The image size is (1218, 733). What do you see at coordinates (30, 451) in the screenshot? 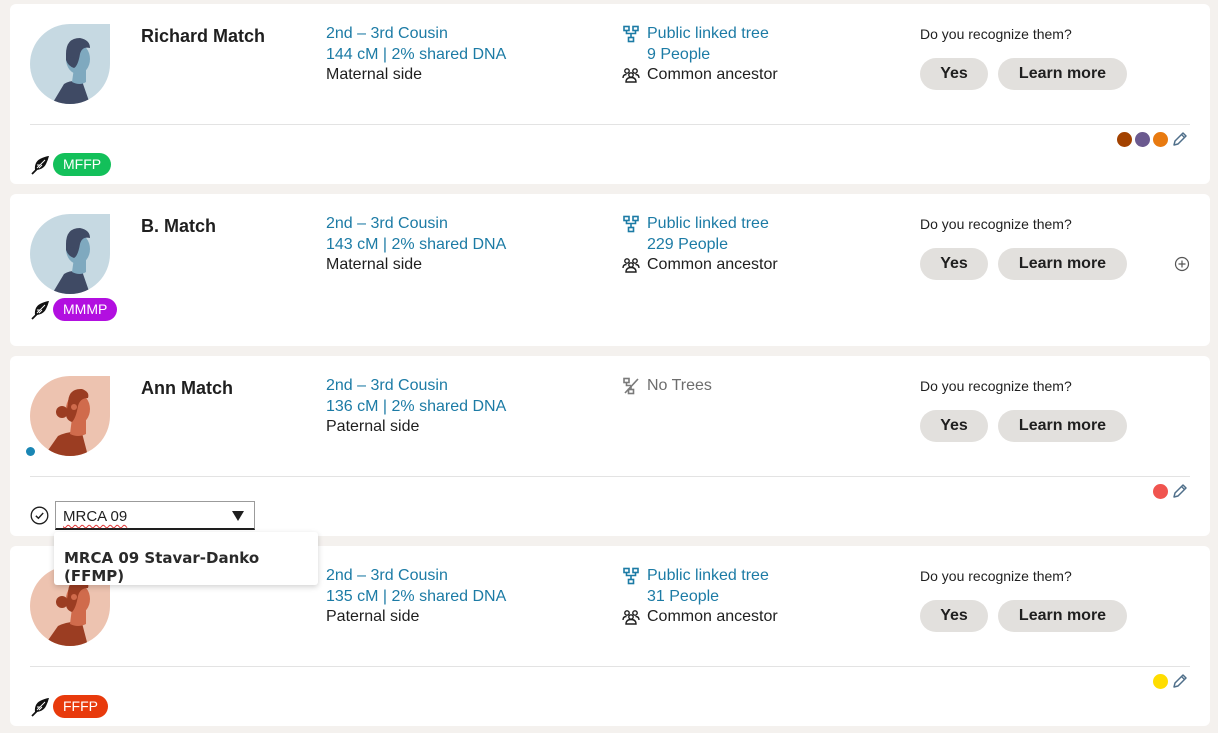
I see `online-indicator` at bounding box center [30, 451].